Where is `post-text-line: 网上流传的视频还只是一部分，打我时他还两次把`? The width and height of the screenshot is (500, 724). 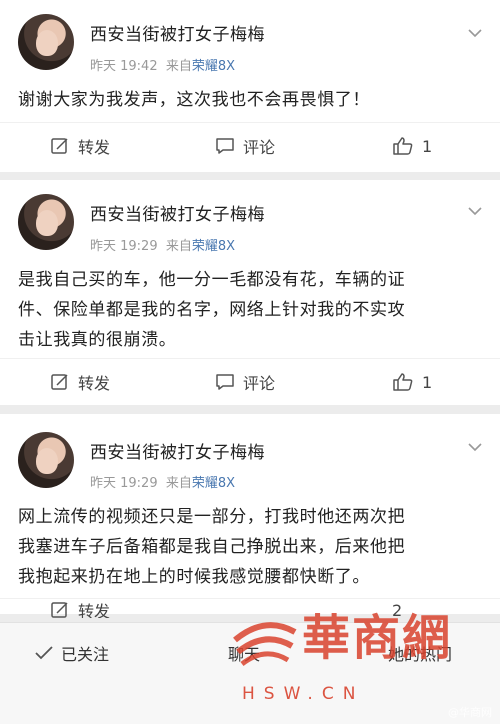
post-text-line: 网上流传的视频还只是一部分，打我时他还两次把 is located at coordinates (212, 517).